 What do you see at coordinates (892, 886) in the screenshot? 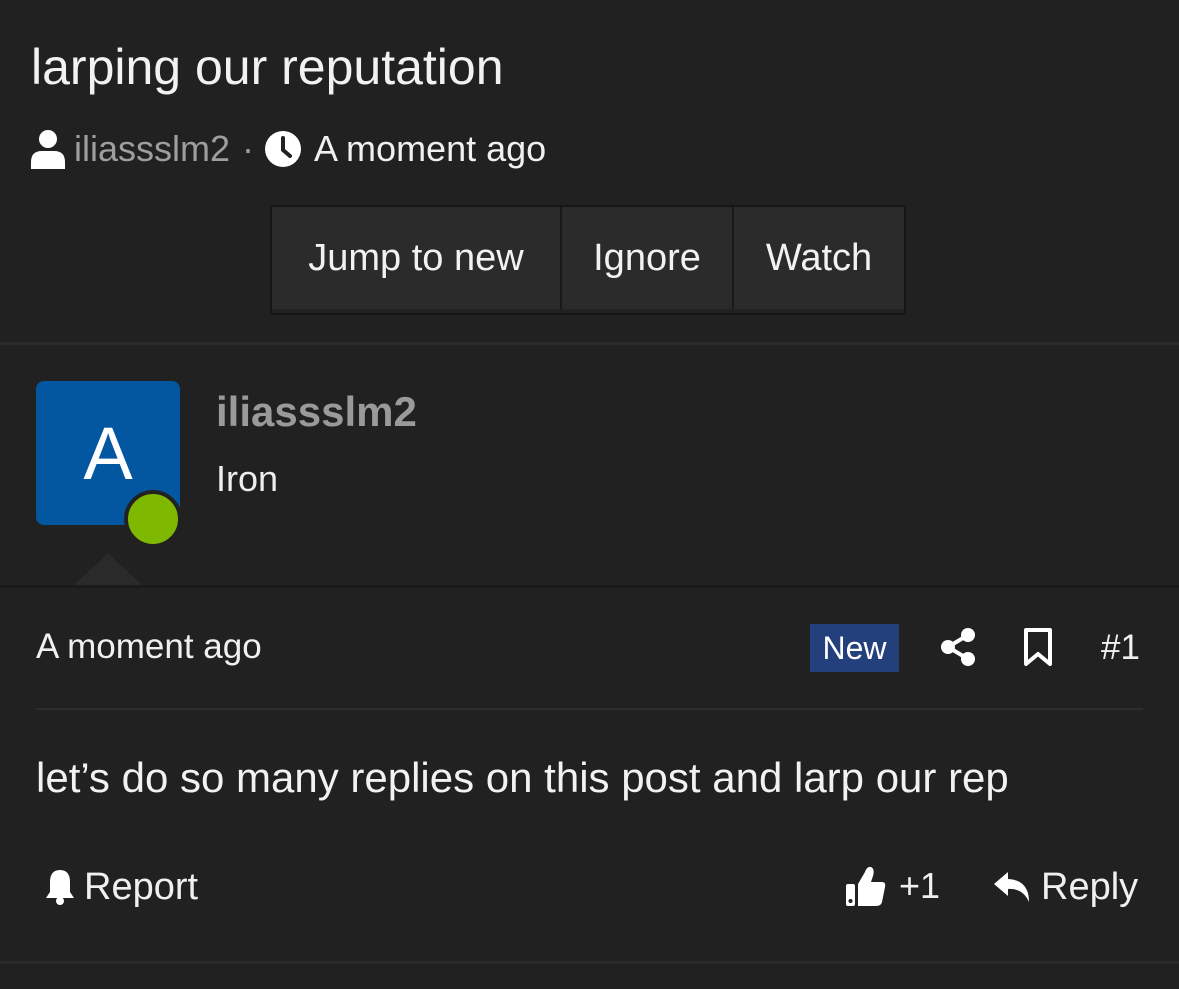
I see `like-button: +1` at bounding box center [892, 886].